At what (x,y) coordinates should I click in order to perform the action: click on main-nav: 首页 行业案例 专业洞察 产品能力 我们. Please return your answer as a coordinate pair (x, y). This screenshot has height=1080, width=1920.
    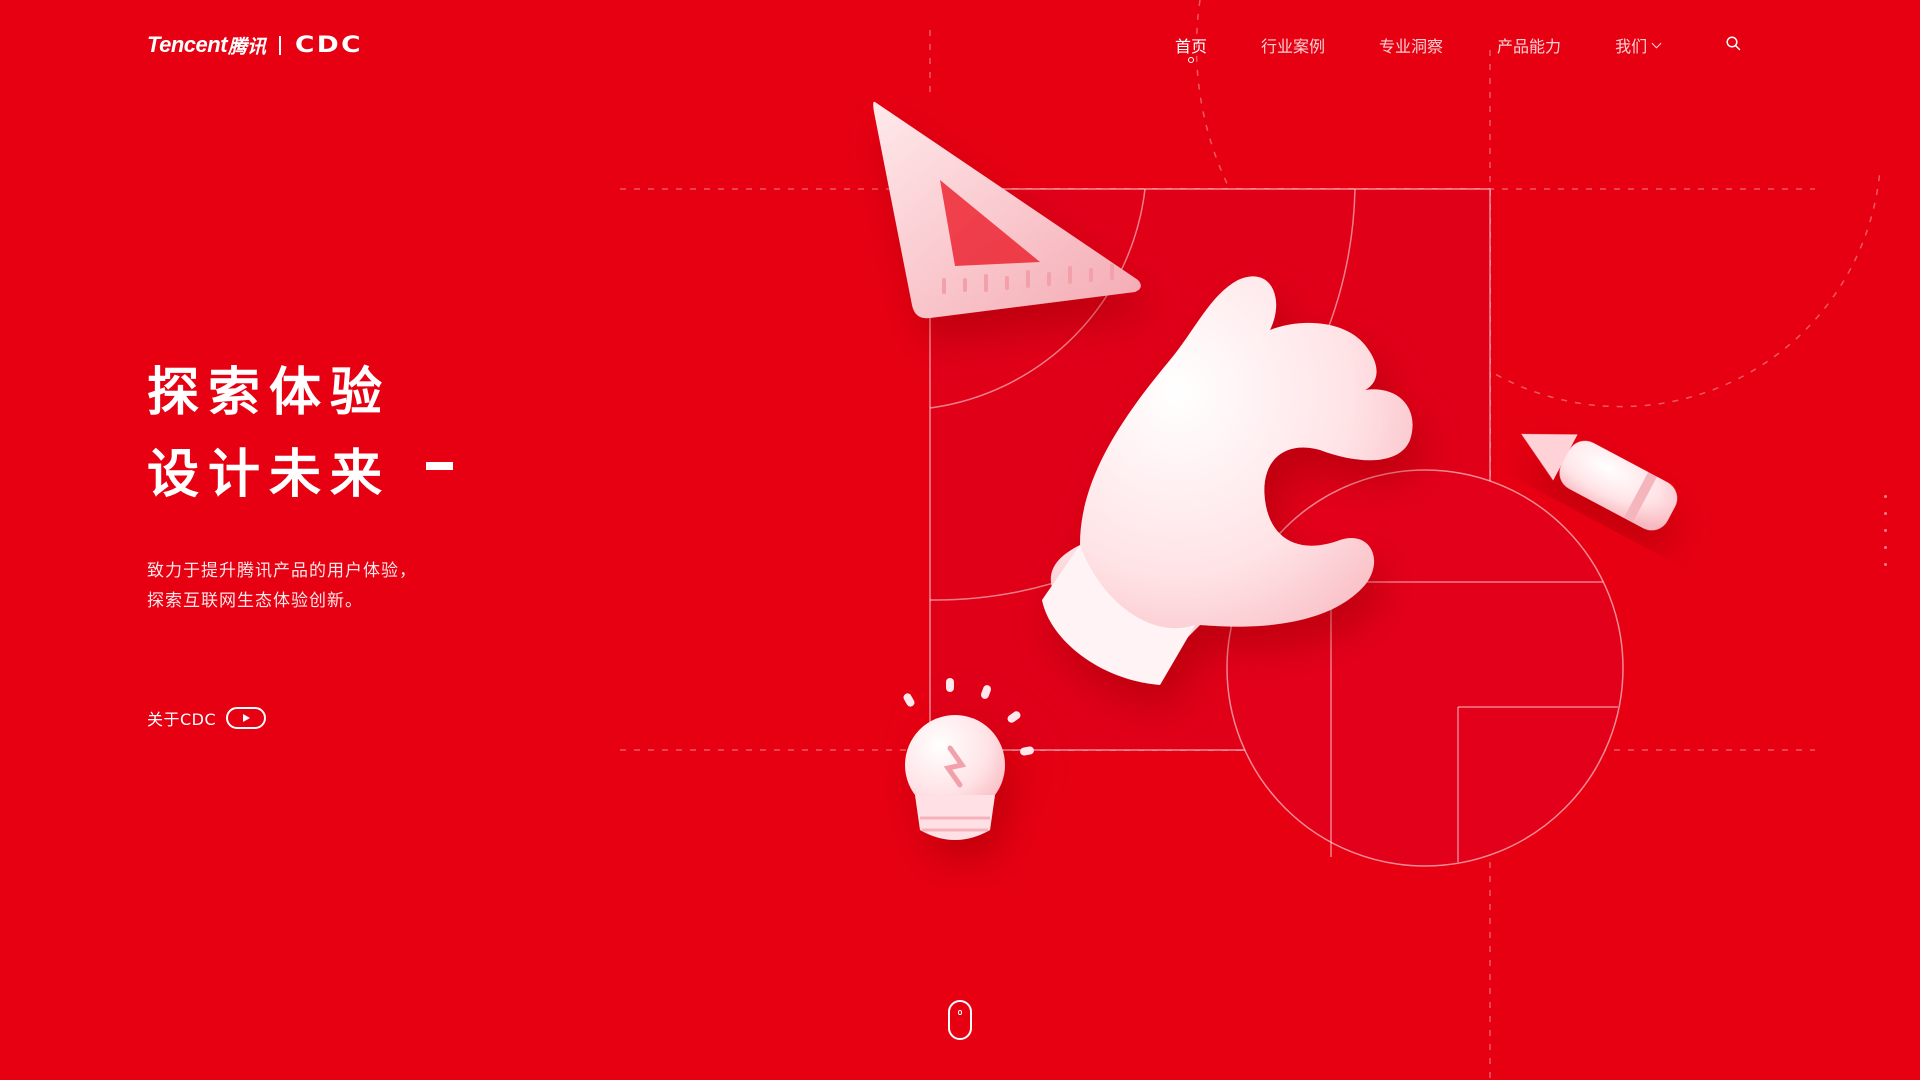
    Looking at the image, I should click on (1444, 48).